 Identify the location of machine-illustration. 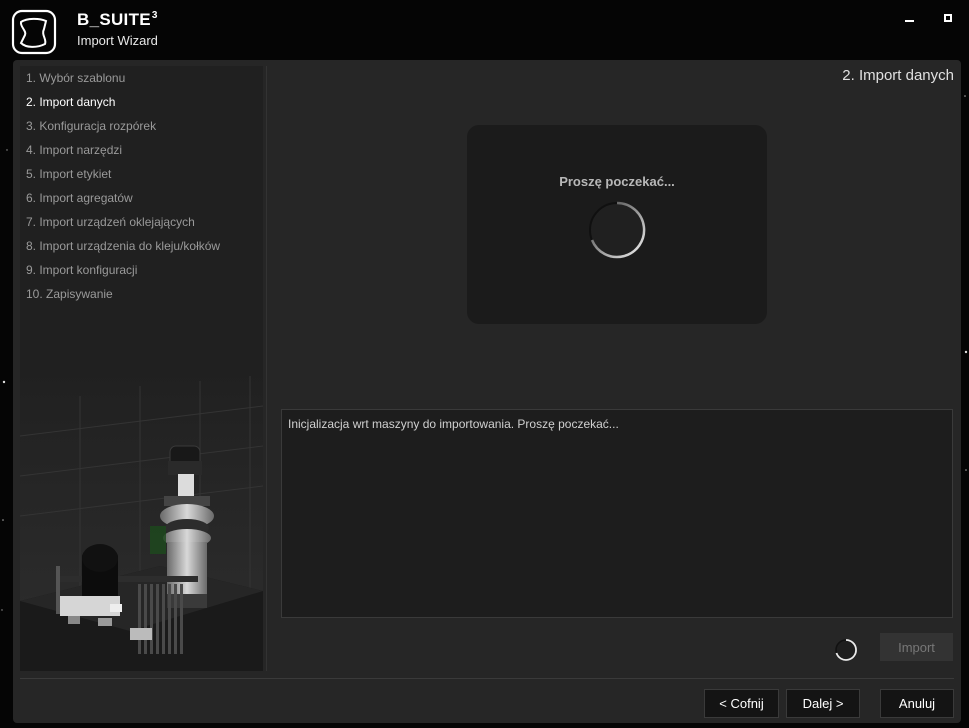
(141, 518).